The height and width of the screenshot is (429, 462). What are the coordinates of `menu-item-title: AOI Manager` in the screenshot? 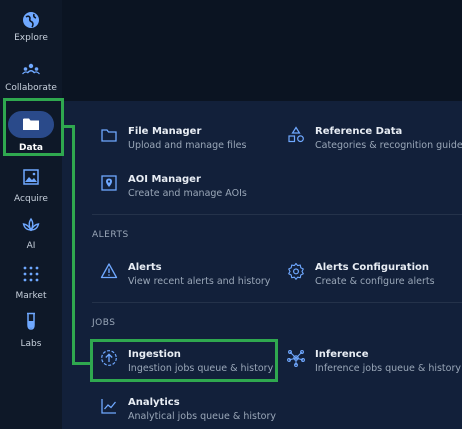 It's located at (164, 179).